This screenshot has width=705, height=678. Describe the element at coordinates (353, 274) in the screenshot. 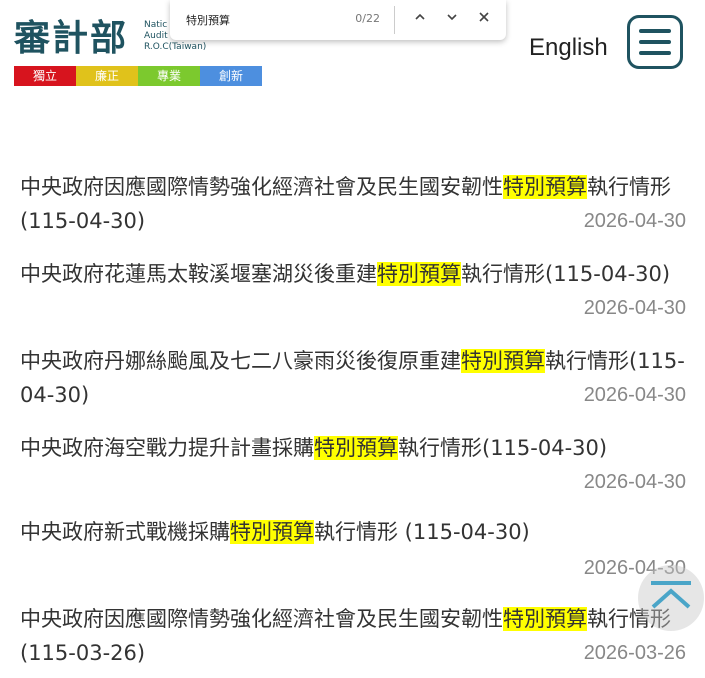

I see `item-title: 中央政府花蓮馬太鞍溪堰塞湖災後重建特別預算執行情形(115-04-30)` at that location.